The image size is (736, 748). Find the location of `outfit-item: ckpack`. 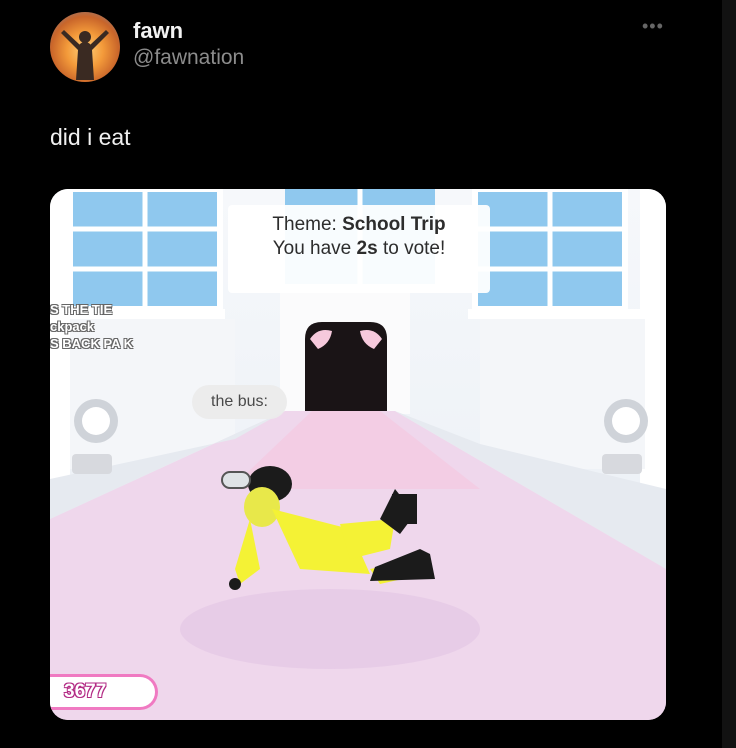

outfit-item: ckpack is located at coordinates (72, 326).